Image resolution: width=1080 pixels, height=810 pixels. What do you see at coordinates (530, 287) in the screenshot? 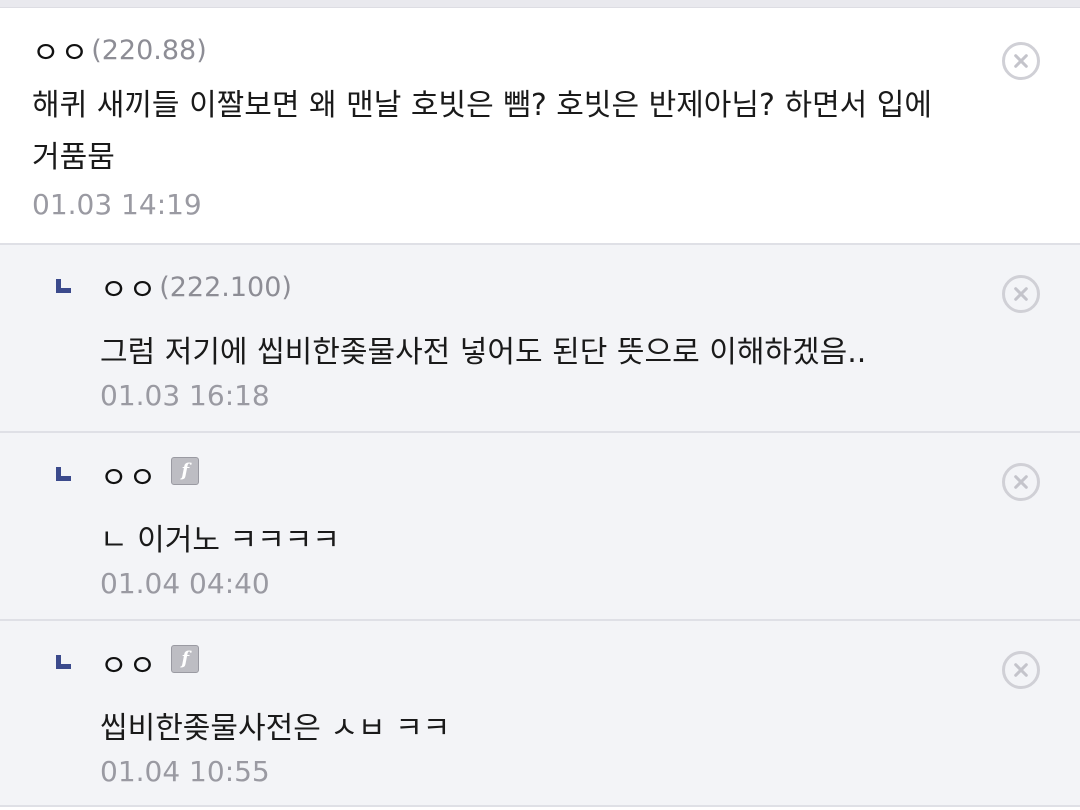
I see `comment-header: ㅇㅇ (222.100)` at bounding box center [530, 287].